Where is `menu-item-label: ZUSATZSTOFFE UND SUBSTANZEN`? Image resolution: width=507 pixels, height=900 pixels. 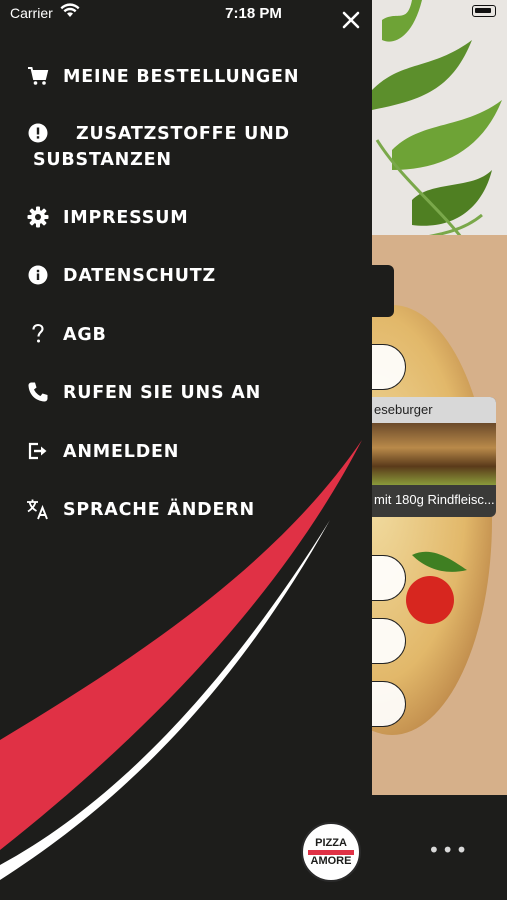 menu-item-label: ZUSATZSTOFFE UND SUBSTANZEN is located at coordinates (161, 147).